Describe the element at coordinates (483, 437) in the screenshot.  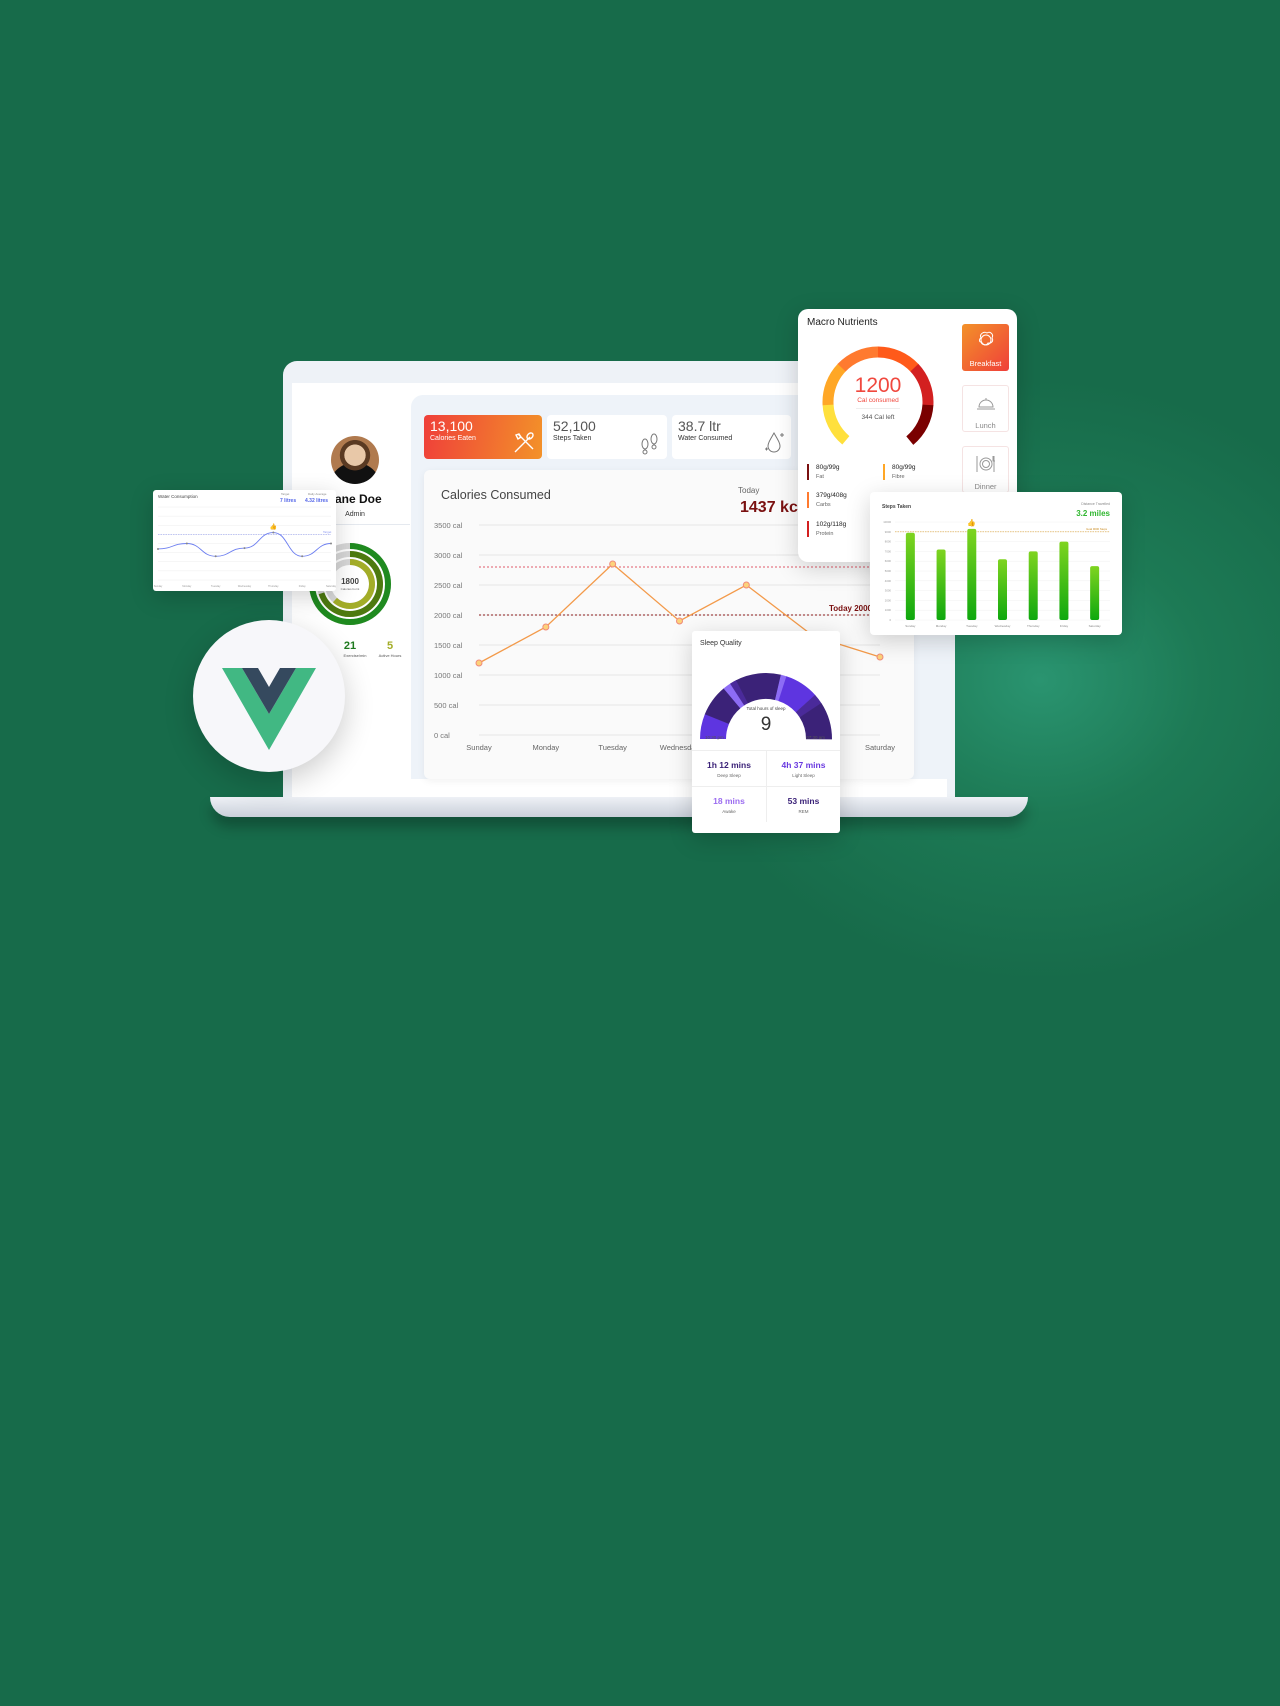
I see `stat-calories-eaten: 13,100 Calories Eaten` at that location.